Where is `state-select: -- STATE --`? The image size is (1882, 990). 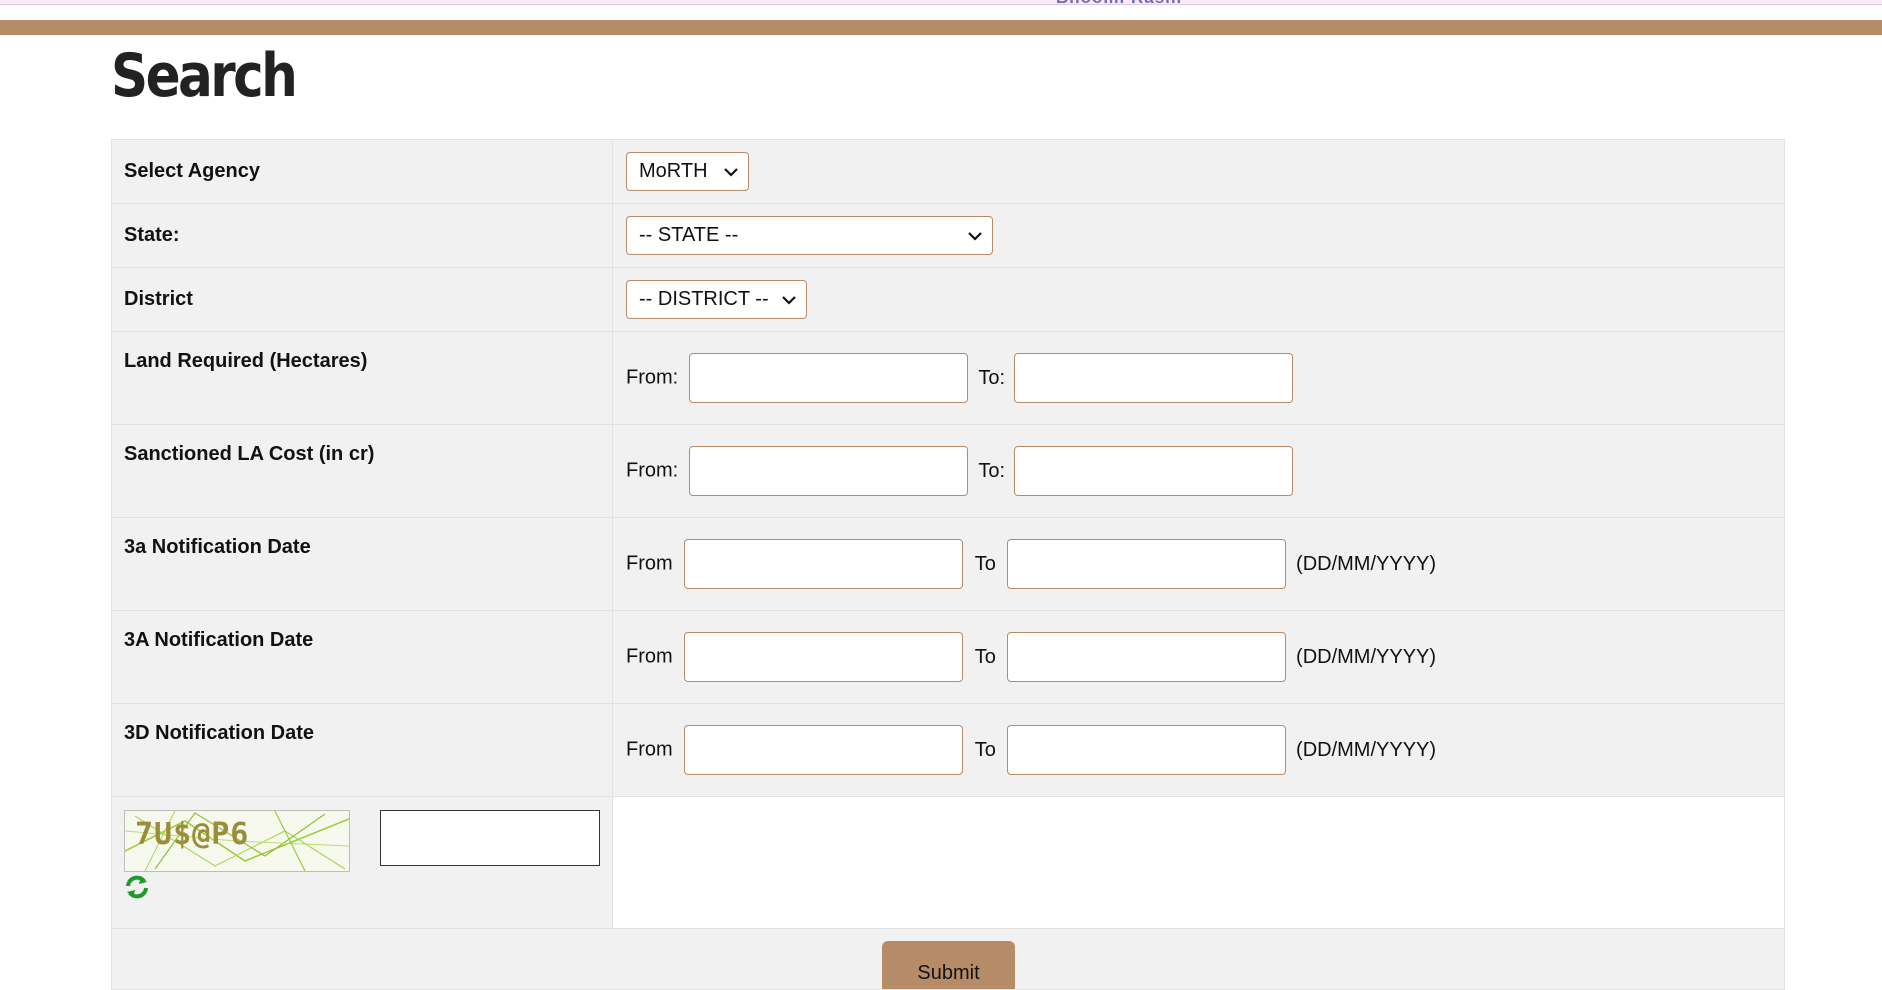
state-select: -- STATE -- is located at coordinates (809, 235).